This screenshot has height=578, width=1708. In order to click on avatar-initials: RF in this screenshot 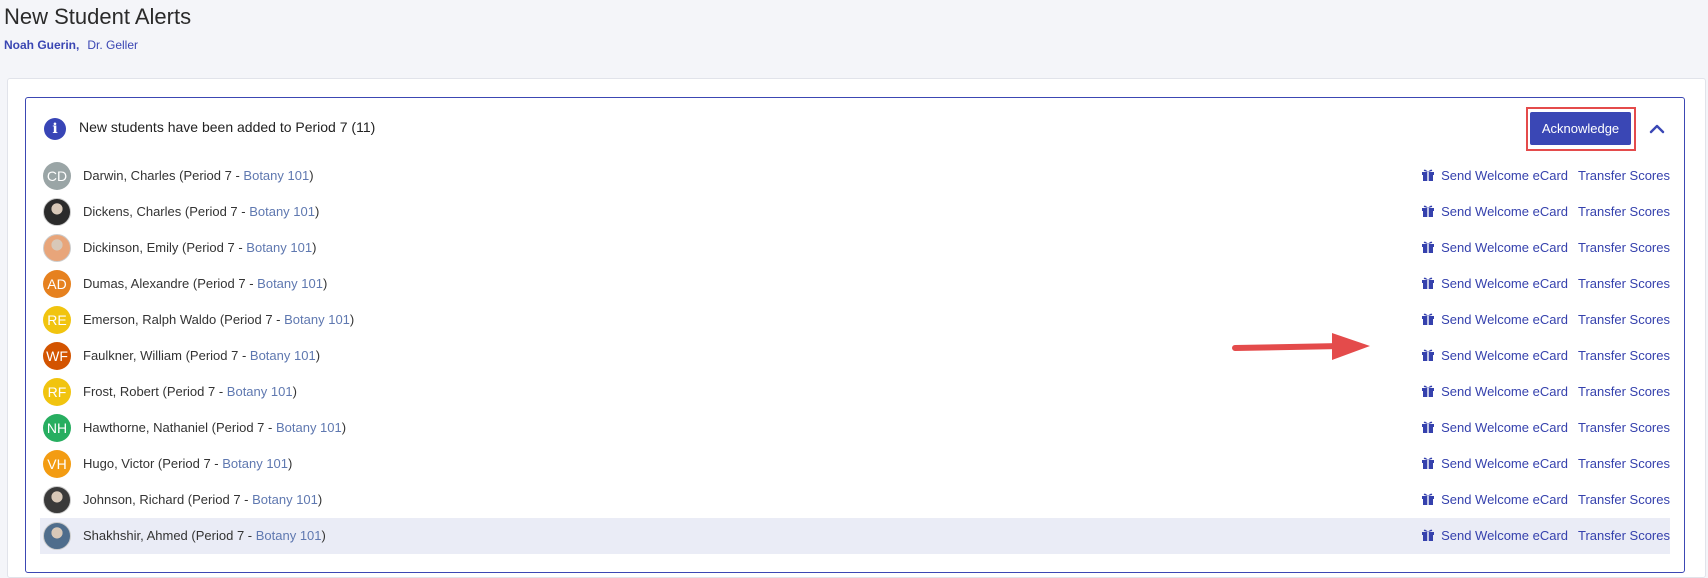, I will do `click(57, 392)`.